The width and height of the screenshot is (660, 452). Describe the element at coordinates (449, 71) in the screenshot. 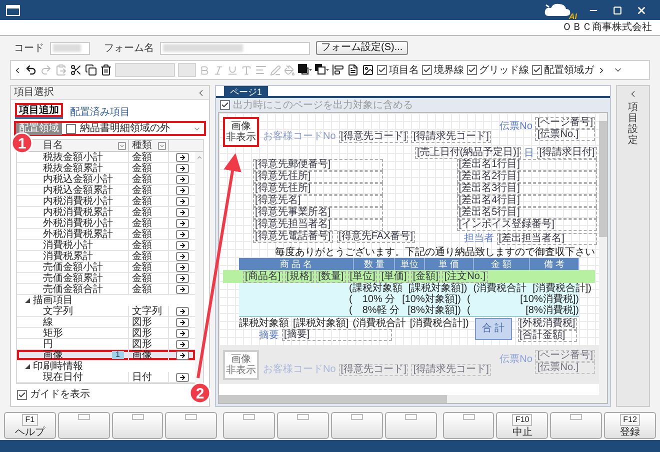

I see `checkbox-label: 境界線` at that location.